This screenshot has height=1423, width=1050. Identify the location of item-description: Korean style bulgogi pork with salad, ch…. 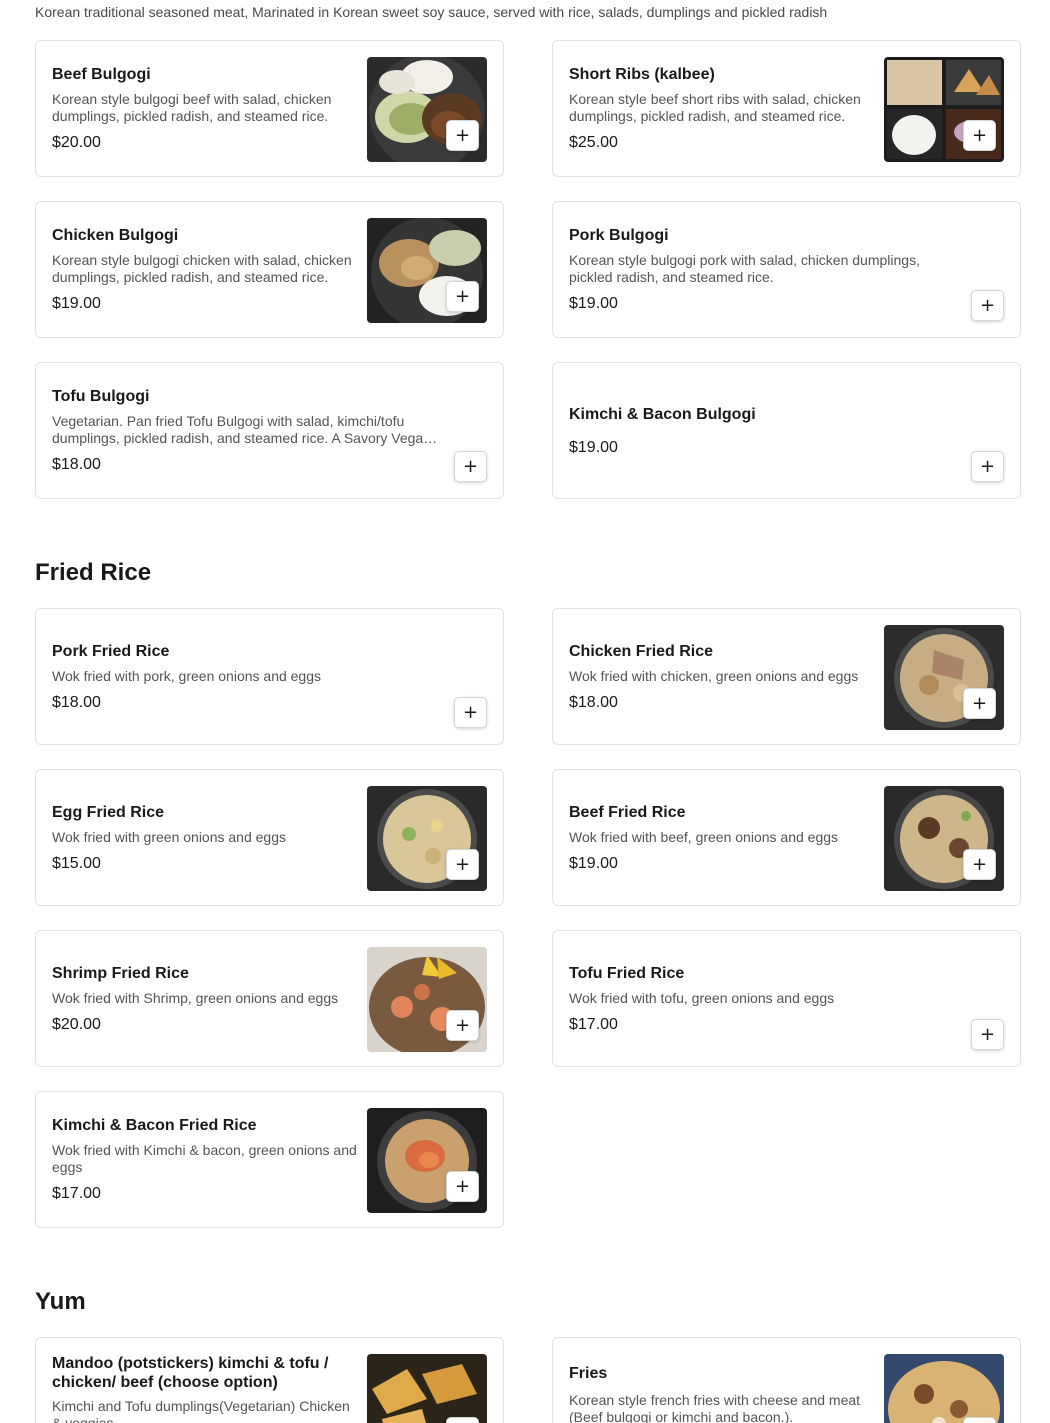
(744, 268).